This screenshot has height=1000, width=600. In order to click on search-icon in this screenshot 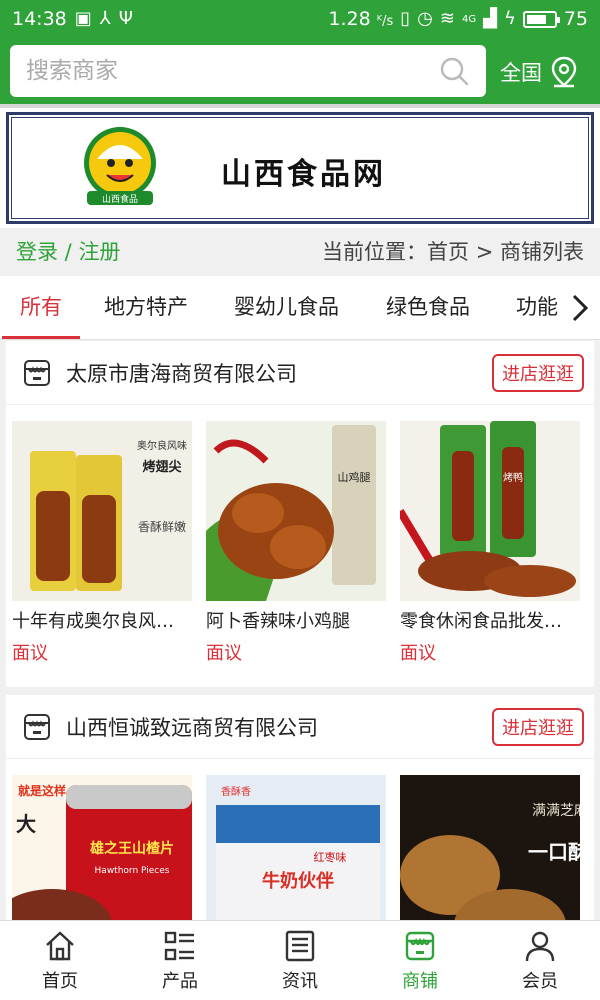, I will do `click(454, 71)`.